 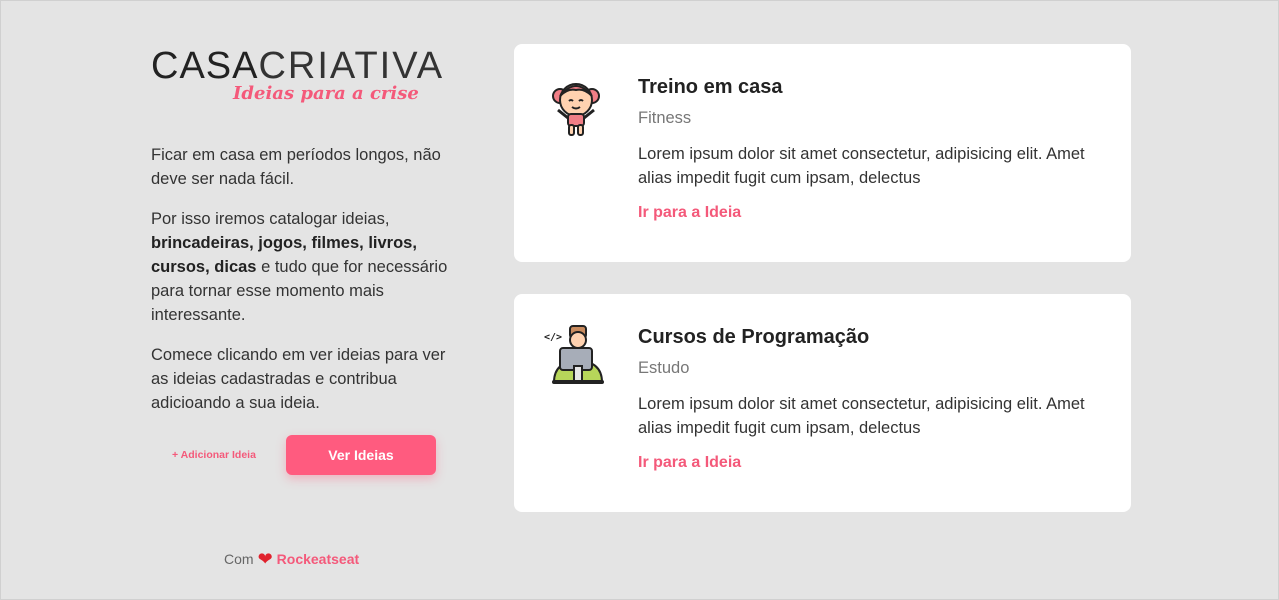 What do you see at coordinates (318, 559) in the screenshot?
I see `footer-brand-link: Rockeatseat` at bounding box center [318, 559].